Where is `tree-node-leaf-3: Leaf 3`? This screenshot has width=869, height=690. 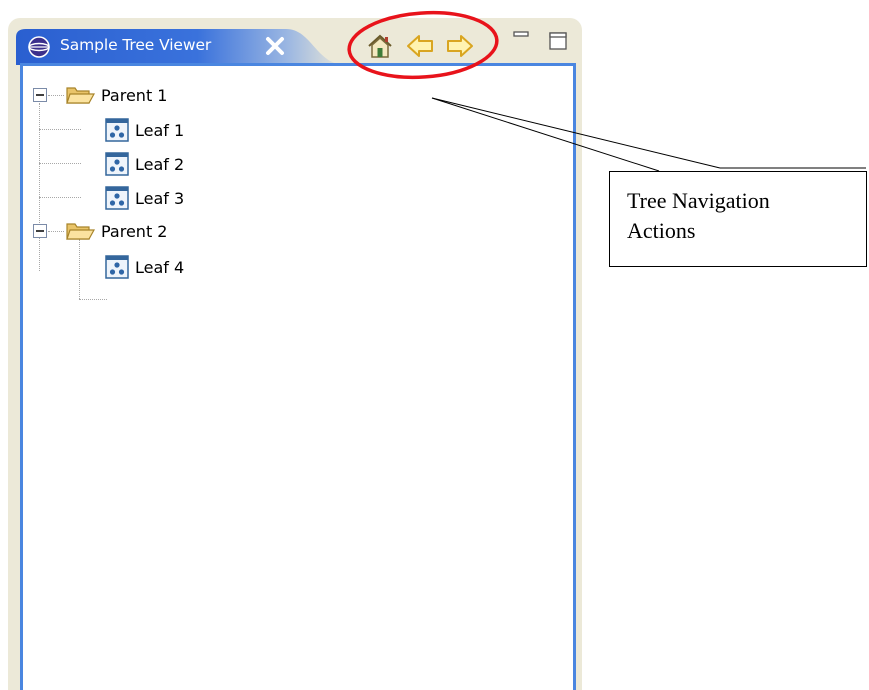
tree-node-leaf-3: Leaf 3 is located at coordinates (144, 198).